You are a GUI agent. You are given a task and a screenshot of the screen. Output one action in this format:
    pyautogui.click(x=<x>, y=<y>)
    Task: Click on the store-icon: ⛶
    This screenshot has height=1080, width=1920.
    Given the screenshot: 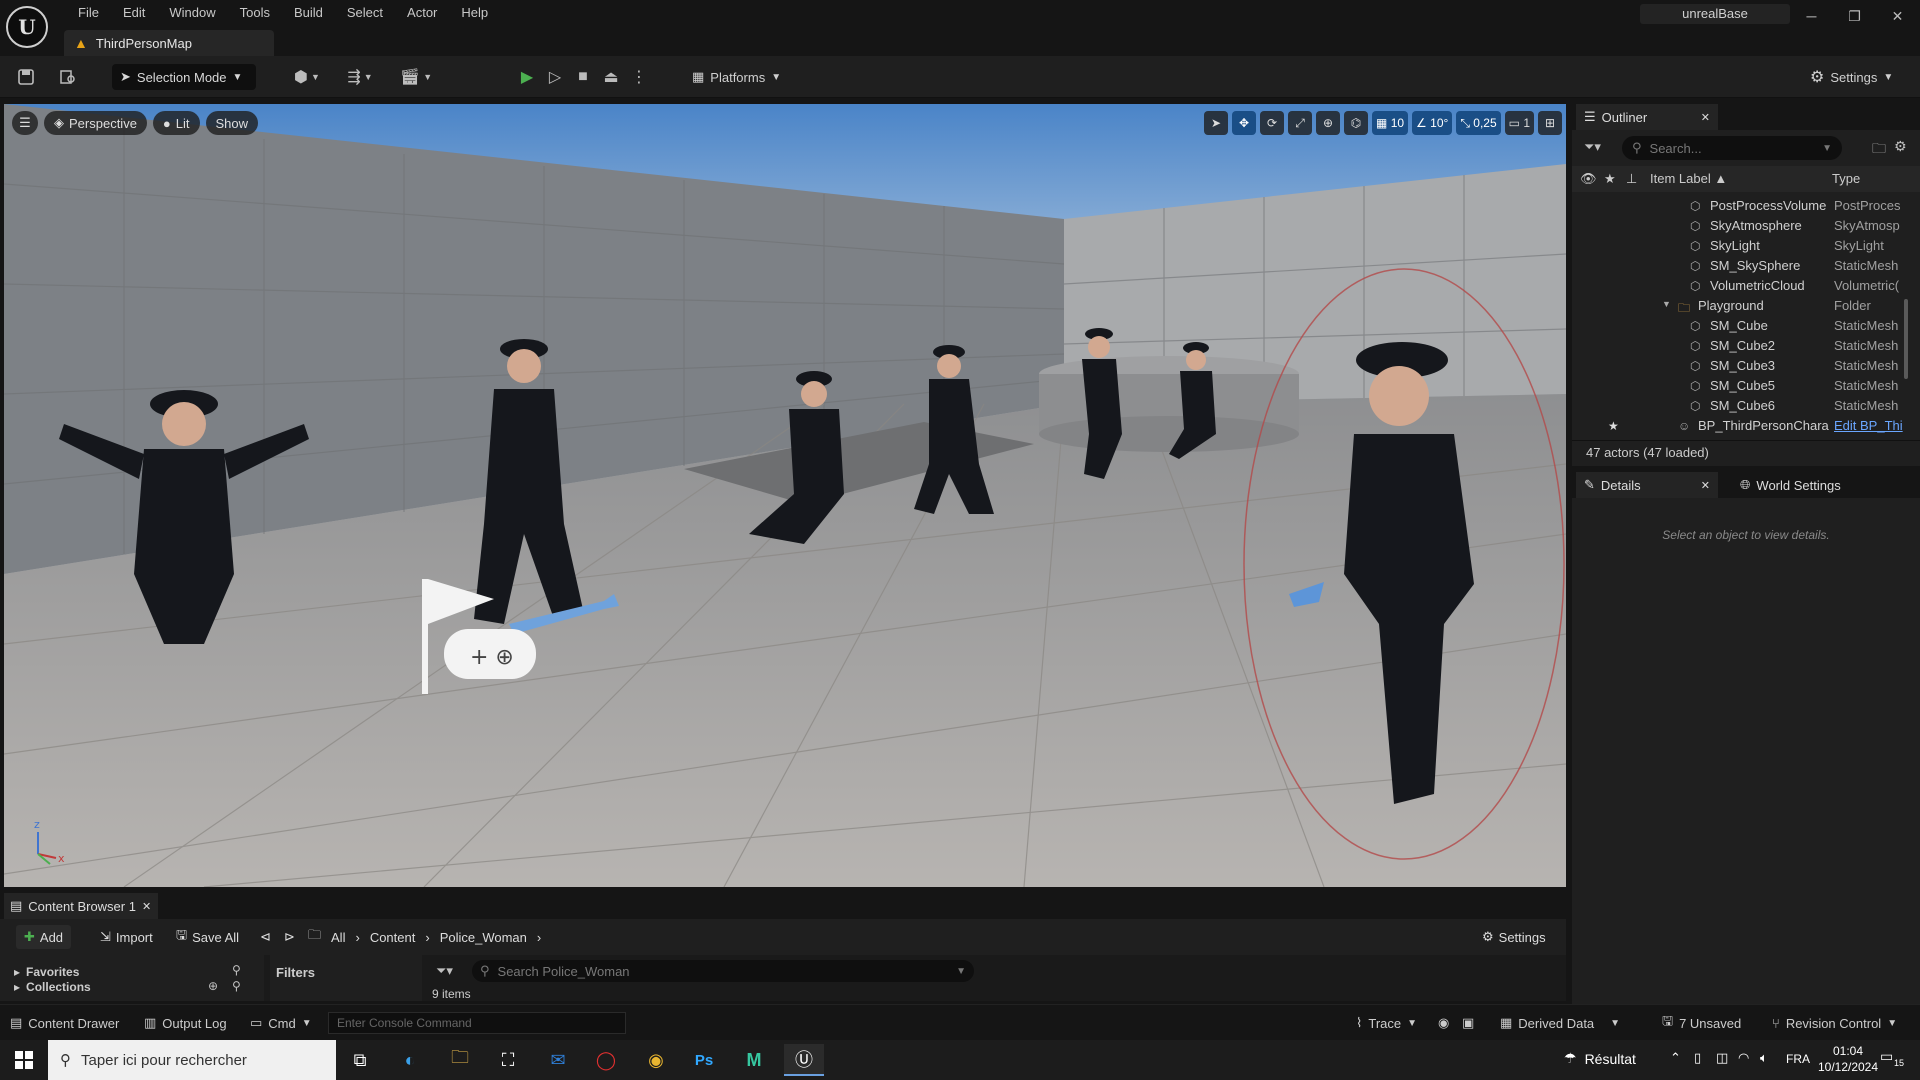 What is the action you would take?
    pyautogui.click(x=508, y=1060)
    